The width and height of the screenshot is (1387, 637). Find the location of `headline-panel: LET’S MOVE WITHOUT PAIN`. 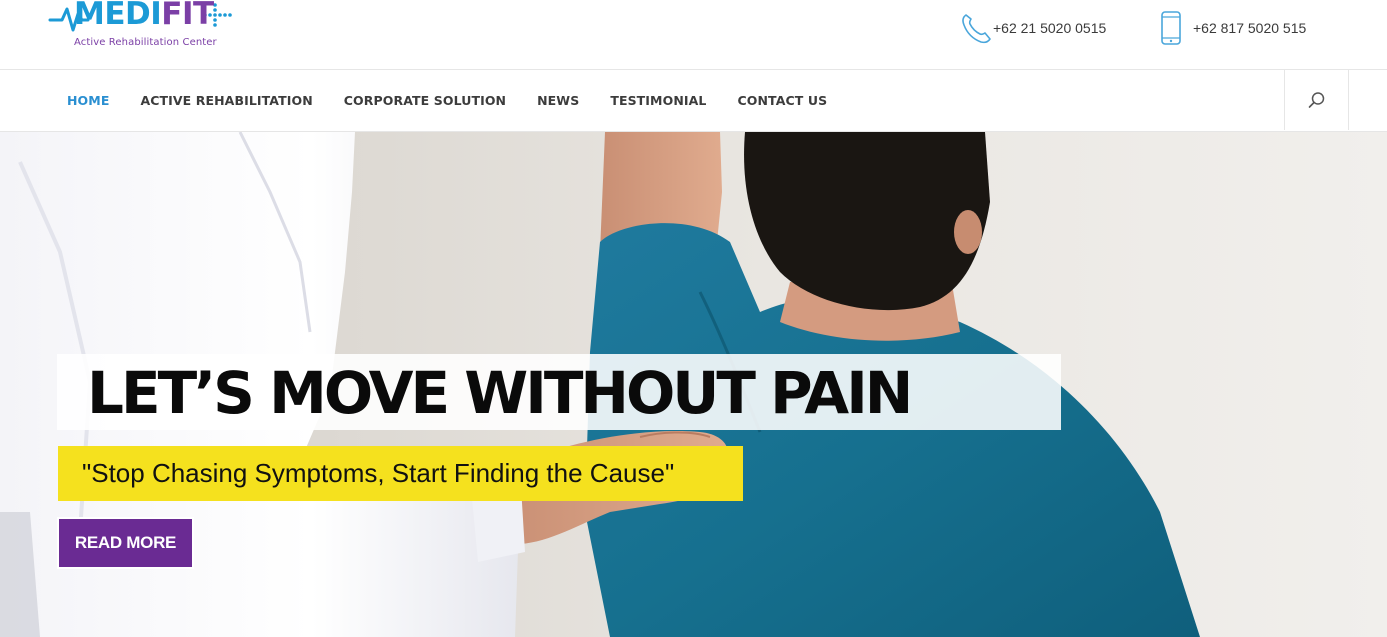

headline-panel: LET’S MOVE WITHOUT PAIN is located at coordinates (559, 392).